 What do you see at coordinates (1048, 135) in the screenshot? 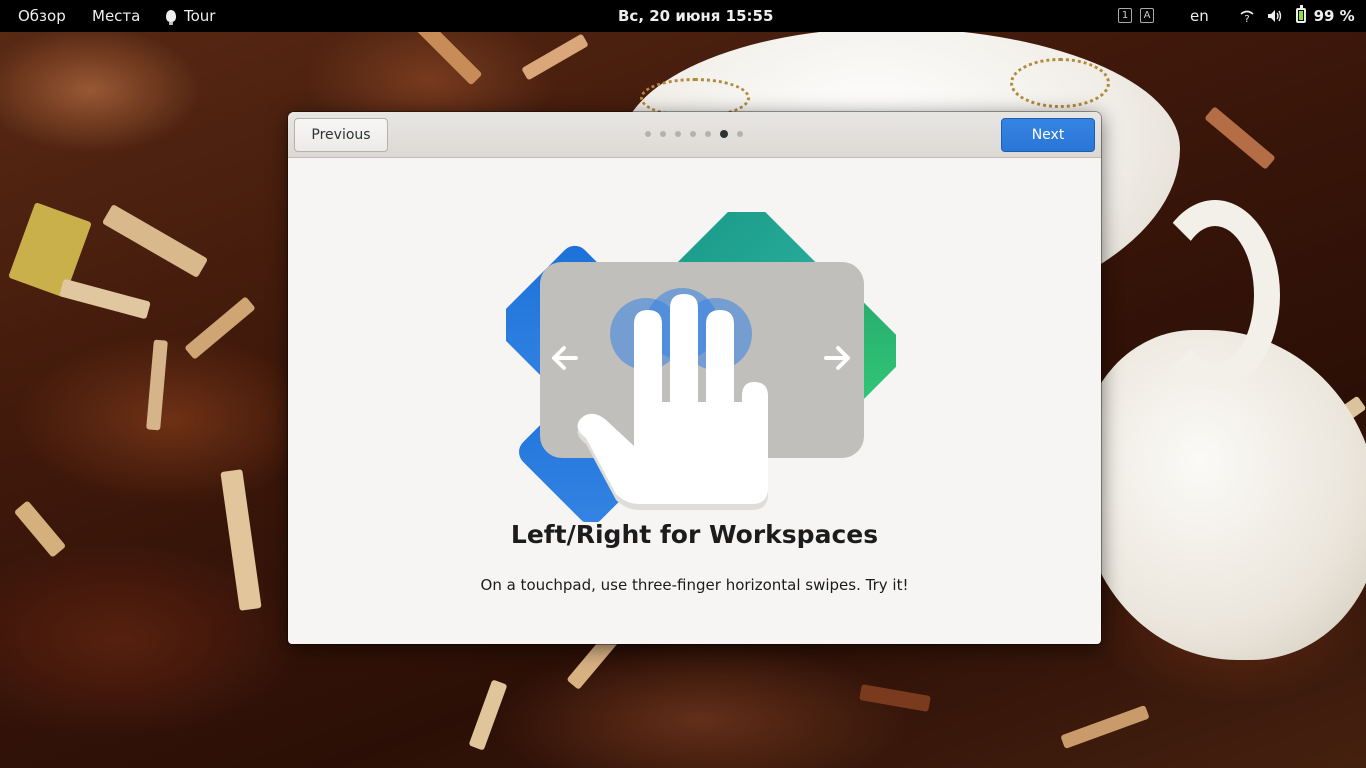
I see `next-button: Next` at bounding box center [1048, 135].